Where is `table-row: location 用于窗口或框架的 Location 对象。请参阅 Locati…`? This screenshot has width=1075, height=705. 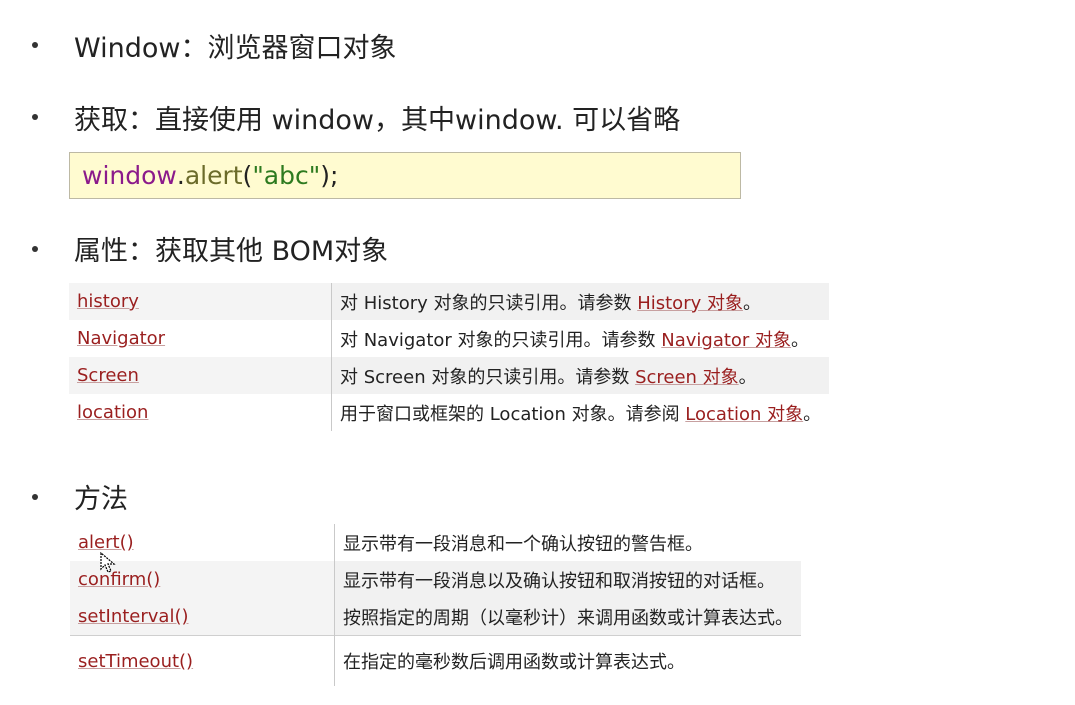
table-row: location 用于窗口或框架的 Location 对象。请参阅 Locati… is located at coordinates (449, 412).